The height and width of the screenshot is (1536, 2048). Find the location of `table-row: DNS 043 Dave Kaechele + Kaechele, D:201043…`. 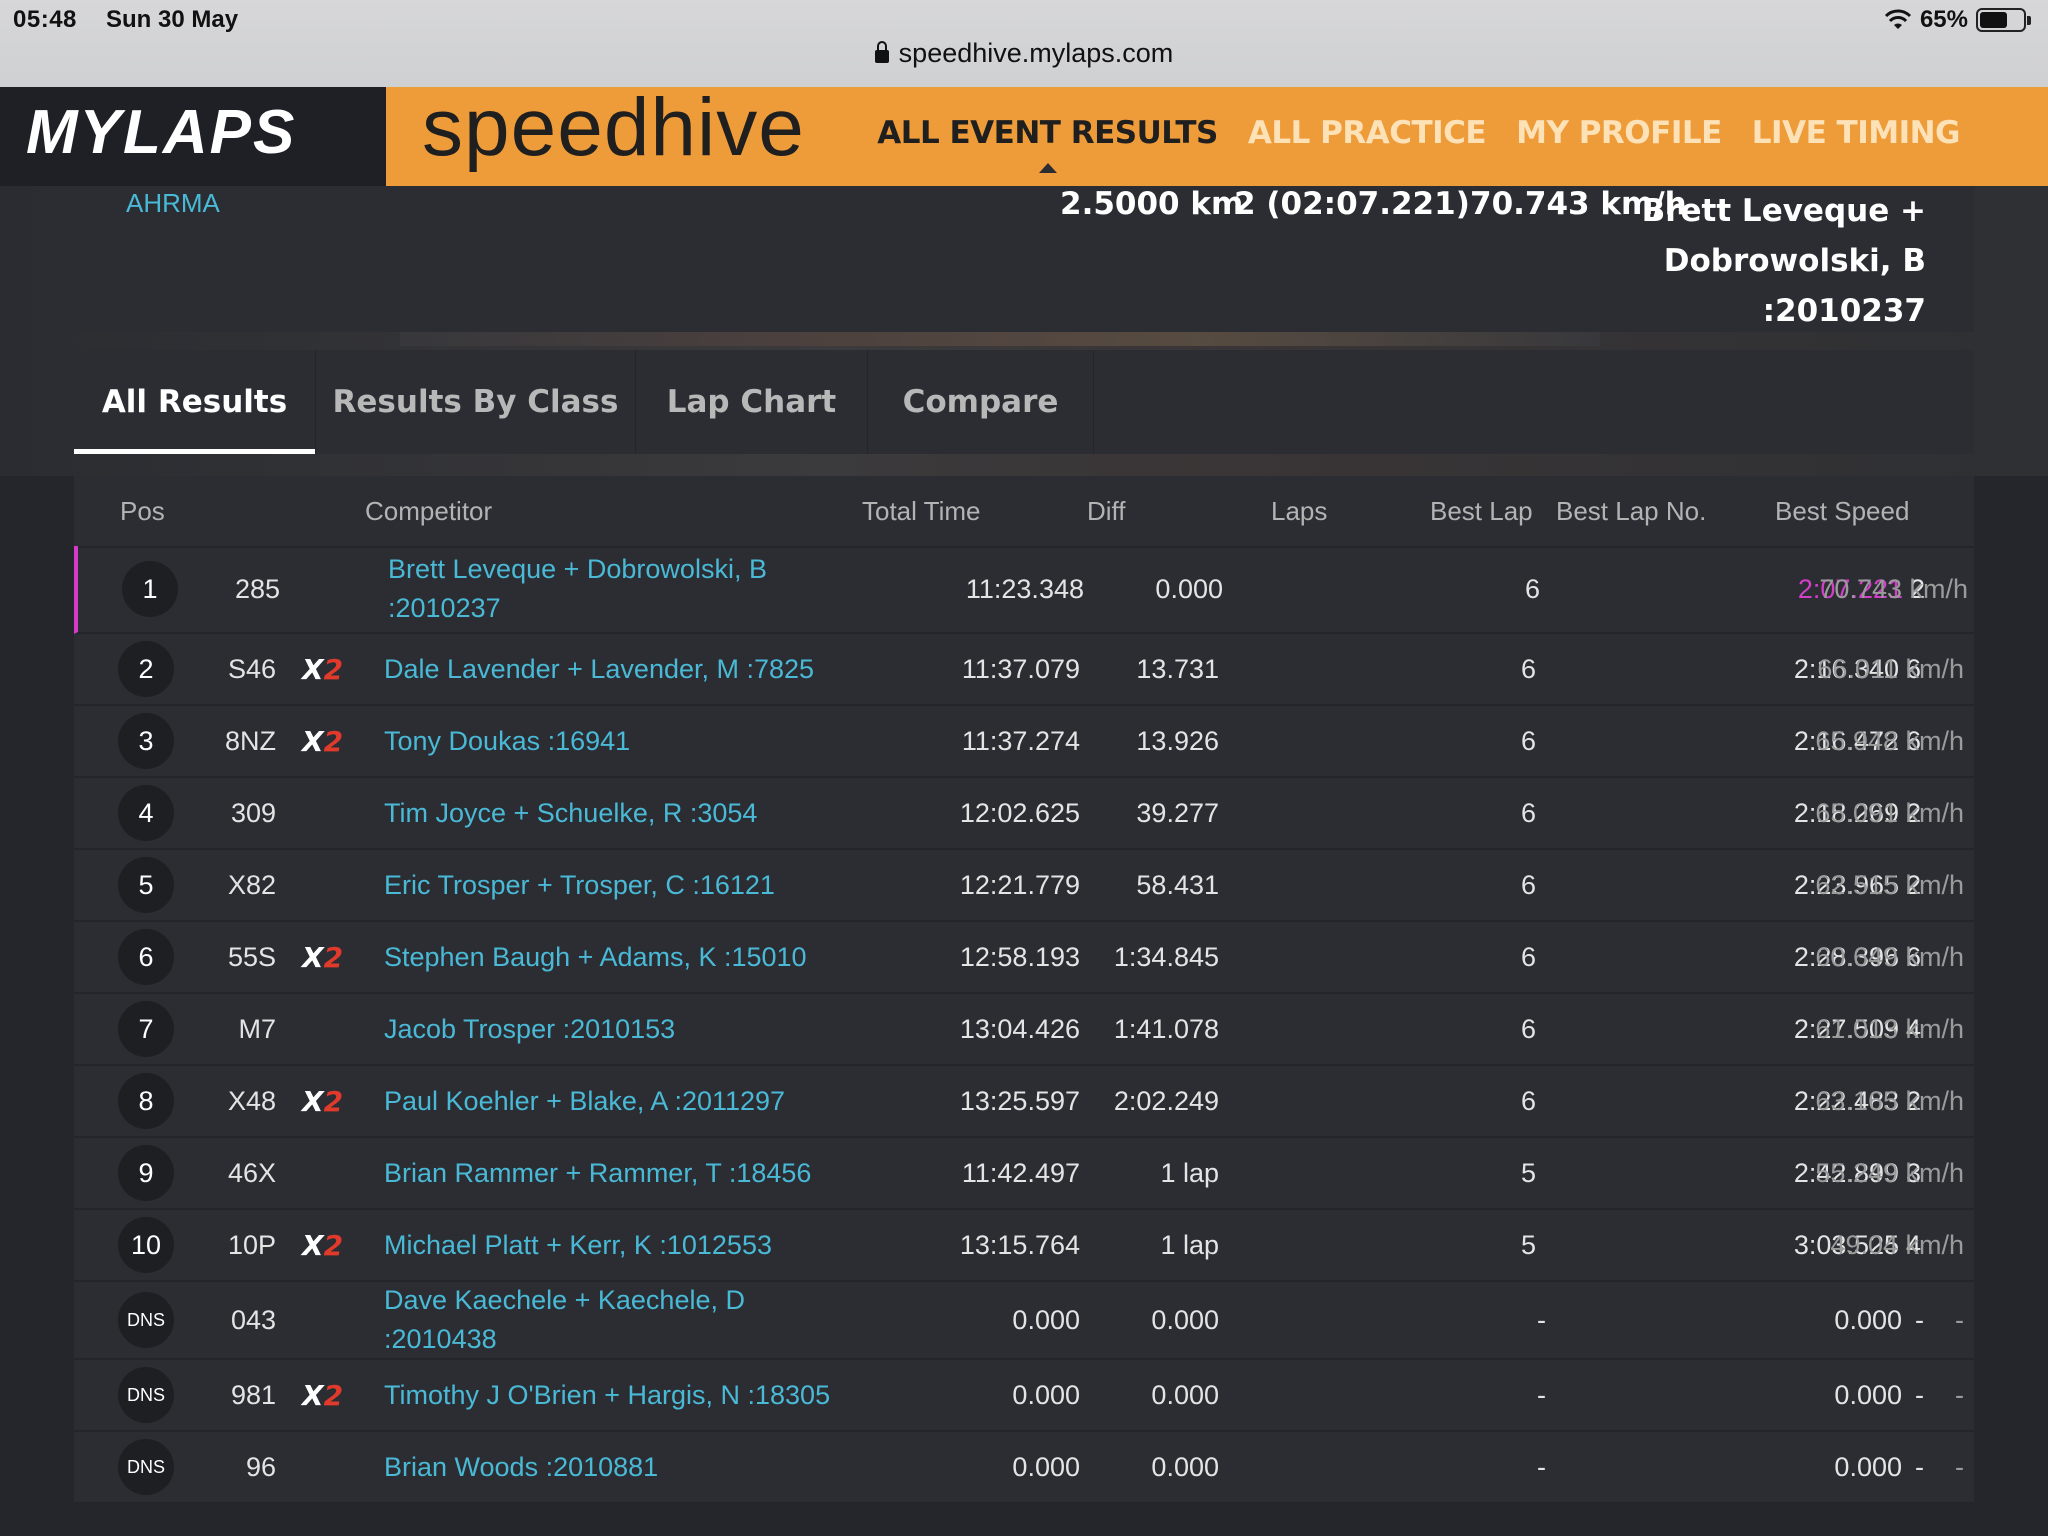

table-row: DNS 043 Dave Kaechele + Kaechele, D:201043… is located at coordinates (1024, 1321).